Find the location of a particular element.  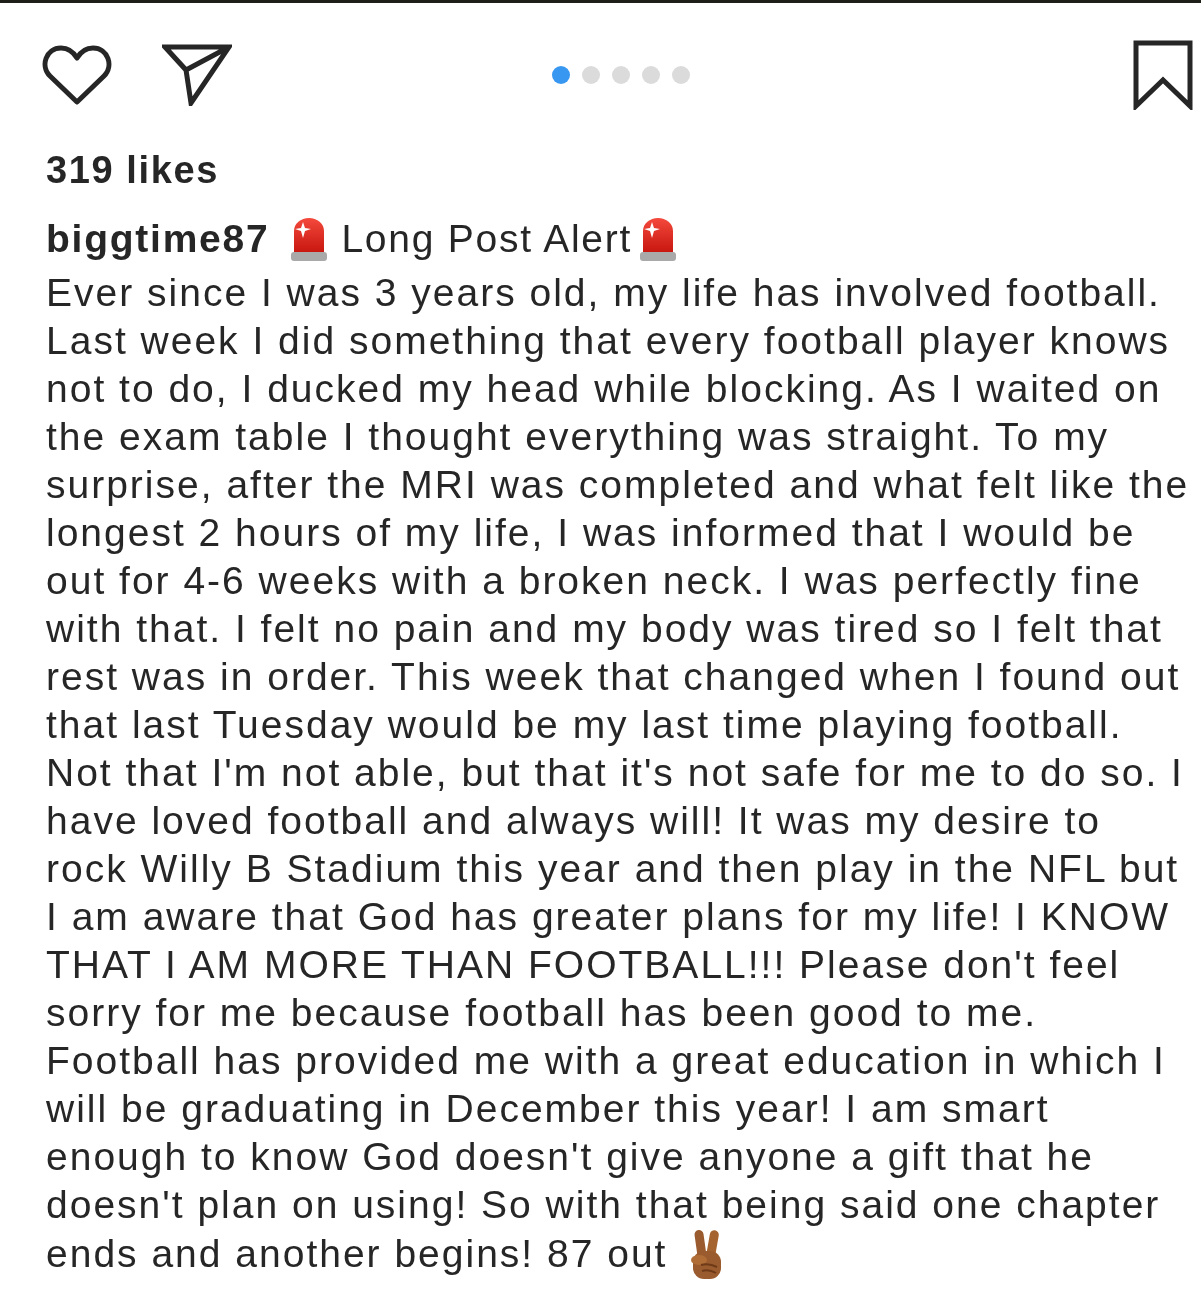

bookmark-icon is located at coordinates (1163, 75).